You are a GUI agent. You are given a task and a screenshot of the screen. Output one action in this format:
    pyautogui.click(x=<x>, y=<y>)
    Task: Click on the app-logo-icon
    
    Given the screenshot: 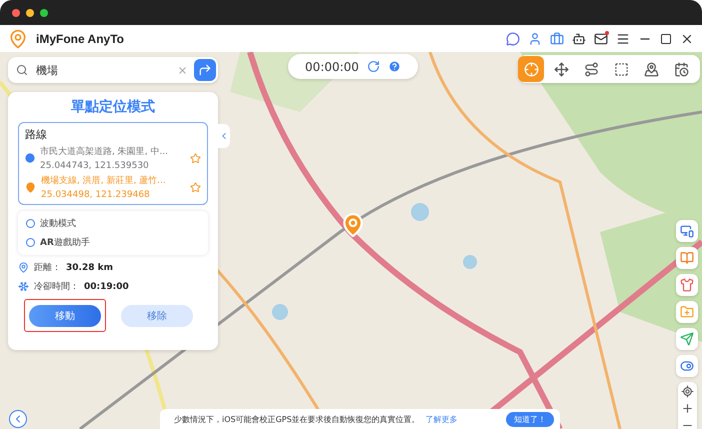 What is the action you would take?
    pyautogui.click(x=18, y=38)
    